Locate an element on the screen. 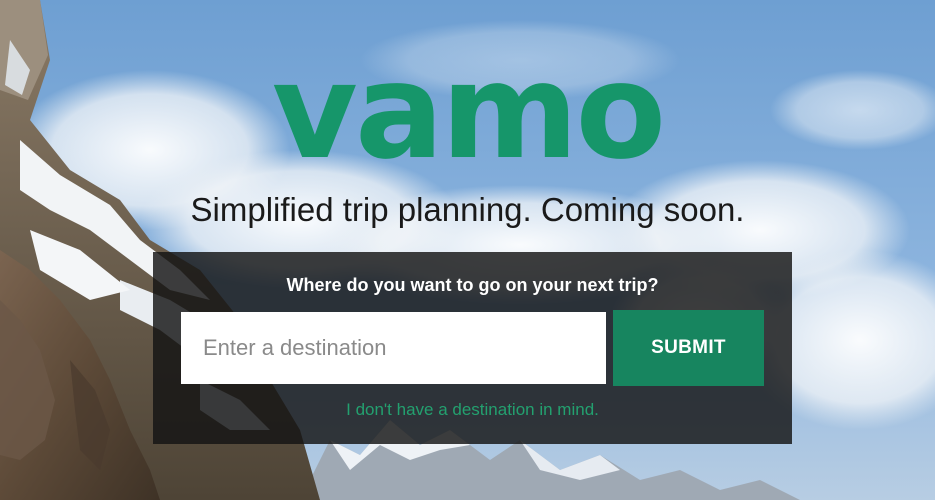 The height and width of the screenshot is (500, 935). destination-input is located at coordinates (393, 348).